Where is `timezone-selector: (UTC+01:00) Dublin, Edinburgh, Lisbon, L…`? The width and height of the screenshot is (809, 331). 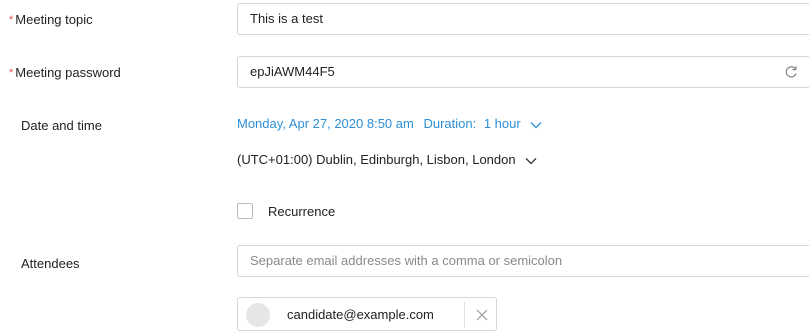 timezone-selector: (UTC+01:00) Dublin, Edinburgh, Lisbon, L… is located at coordinates (376, 159).